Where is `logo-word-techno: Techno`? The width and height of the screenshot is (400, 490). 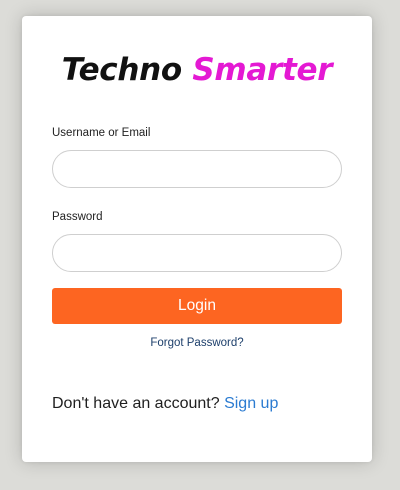
logo-word-techno: Techno is located at coordinates (121, 70).